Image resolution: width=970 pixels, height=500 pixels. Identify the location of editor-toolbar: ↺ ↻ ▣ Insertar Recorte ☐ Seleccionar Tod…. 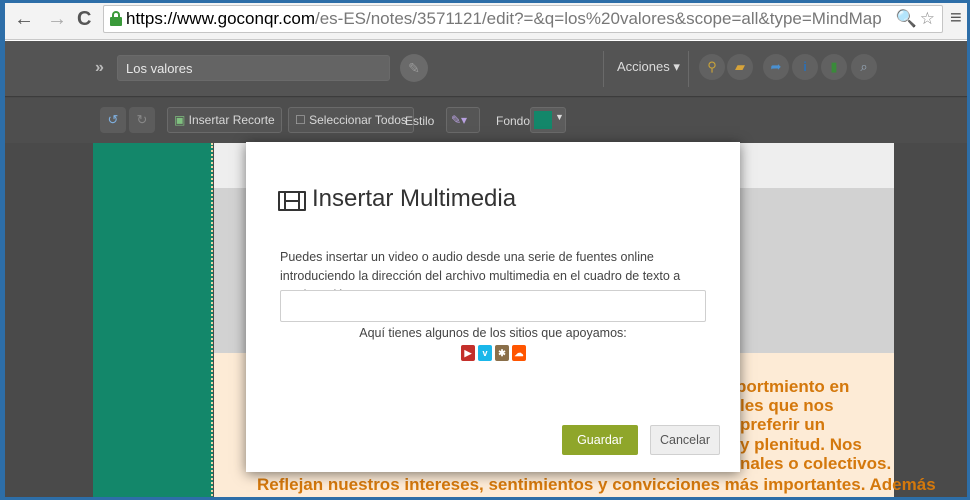
(485, 120).